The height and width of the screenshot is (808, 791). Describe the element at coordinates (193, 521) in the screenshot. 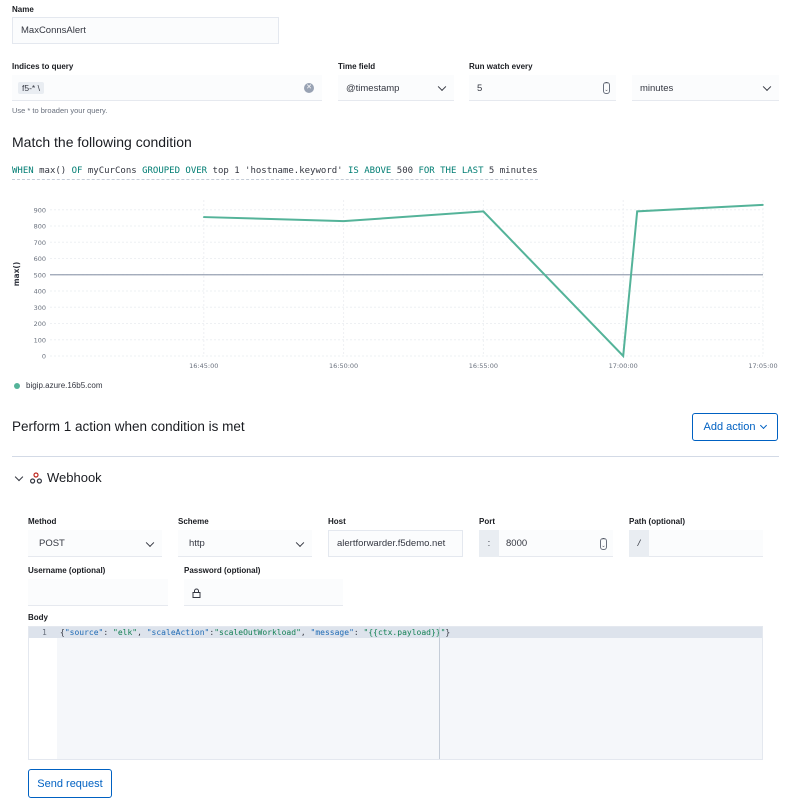

I see `scheme-label: Scheme` at that location.